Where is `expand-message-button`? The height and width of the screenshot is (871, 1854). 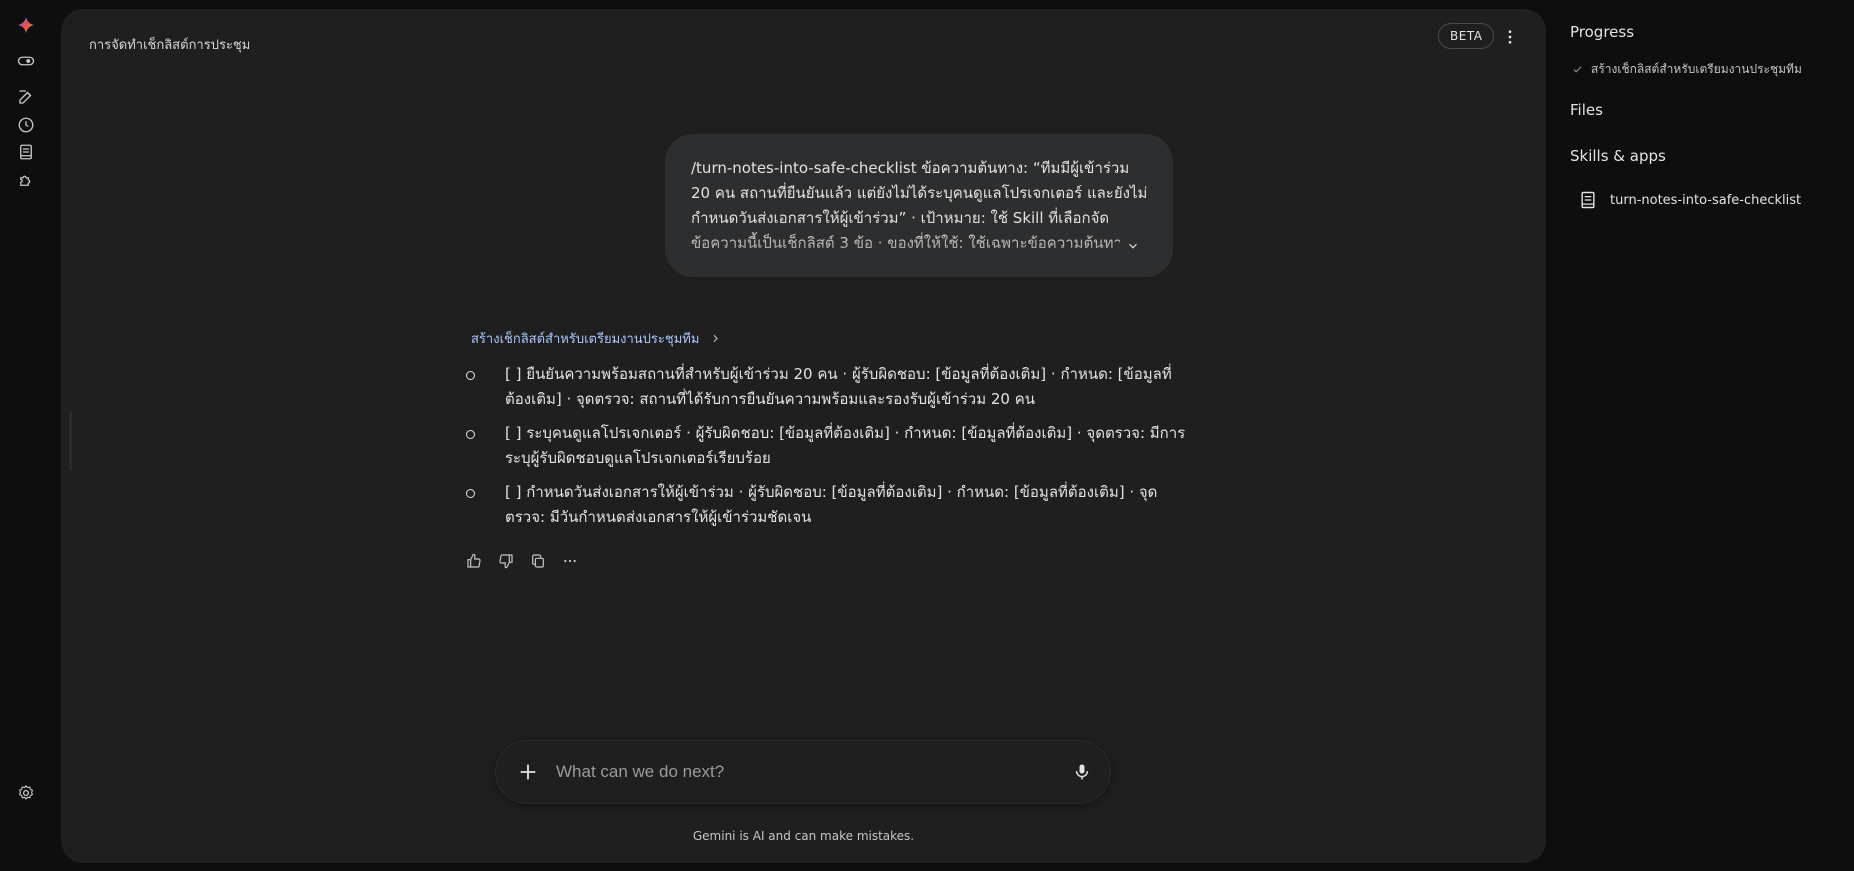
expand-message-button is located at coordinates (1133, 246).